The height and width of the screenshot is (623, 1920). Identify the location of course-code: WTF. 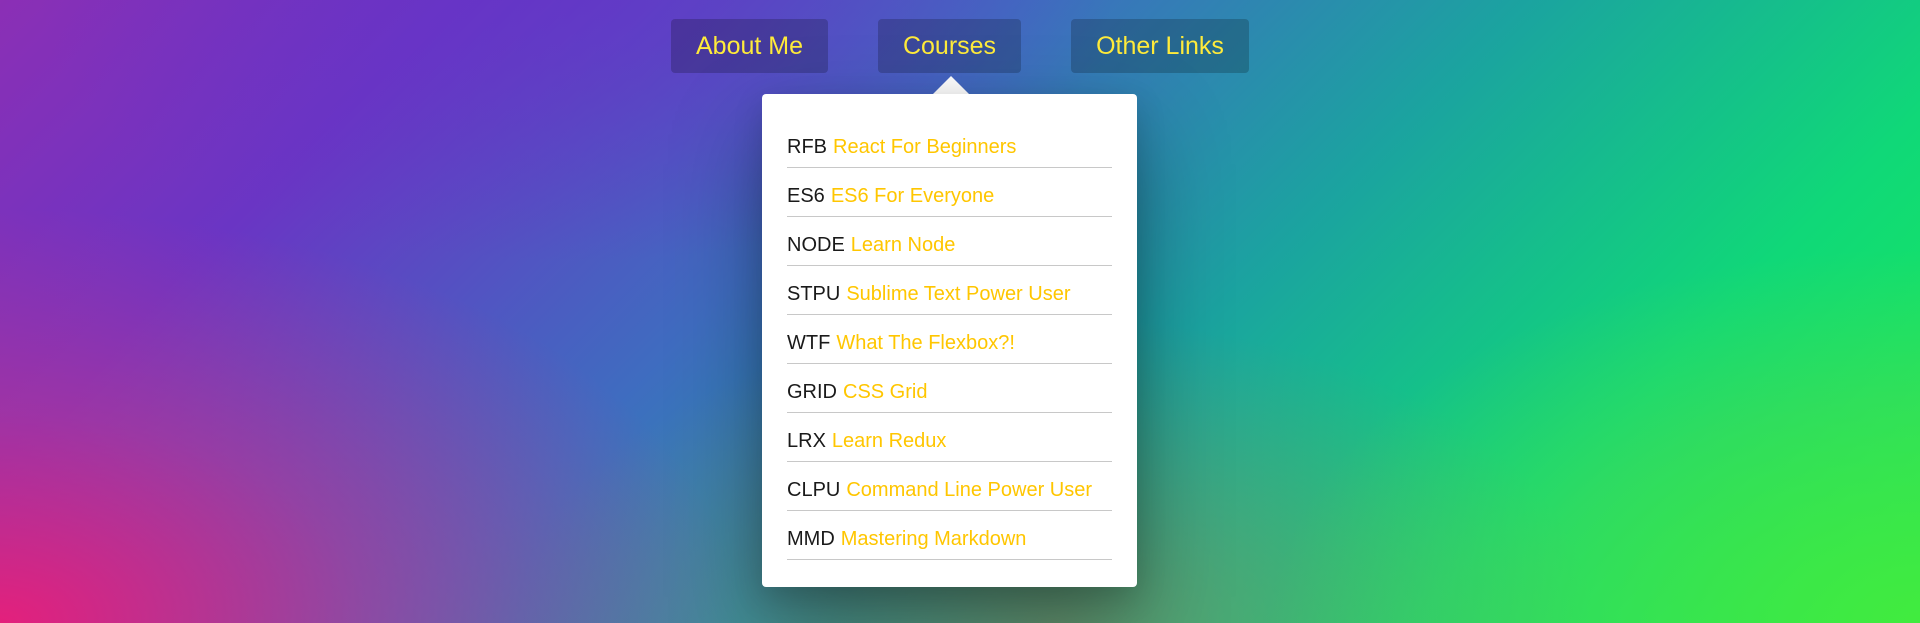
(809, 343).